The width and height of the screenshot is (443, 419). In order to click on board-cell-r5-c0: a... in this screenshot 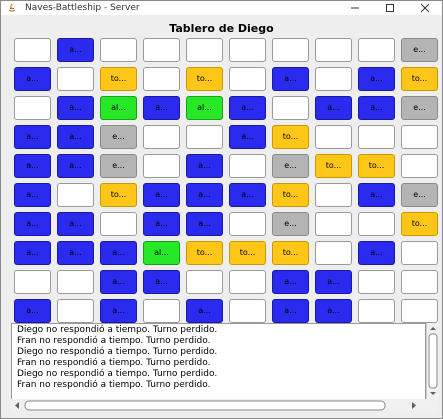, I will do `click(32, 195)`.